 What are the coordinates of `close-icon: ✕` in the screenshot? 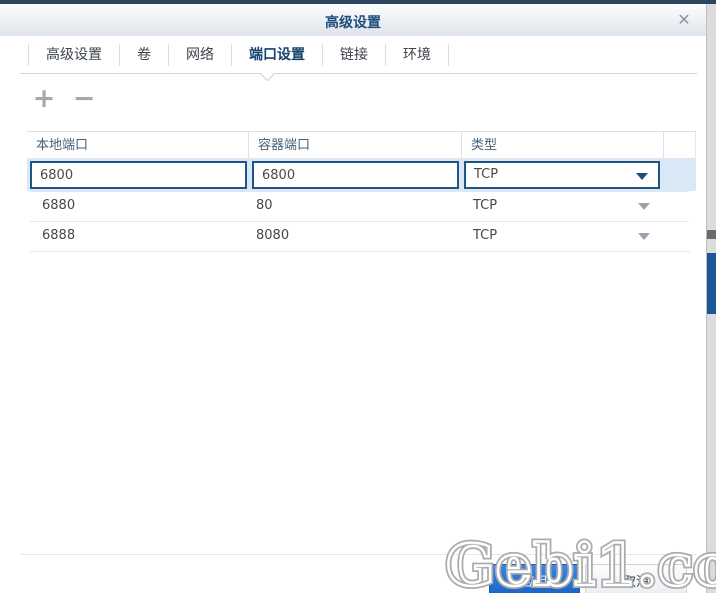 It's located at (684, 20).